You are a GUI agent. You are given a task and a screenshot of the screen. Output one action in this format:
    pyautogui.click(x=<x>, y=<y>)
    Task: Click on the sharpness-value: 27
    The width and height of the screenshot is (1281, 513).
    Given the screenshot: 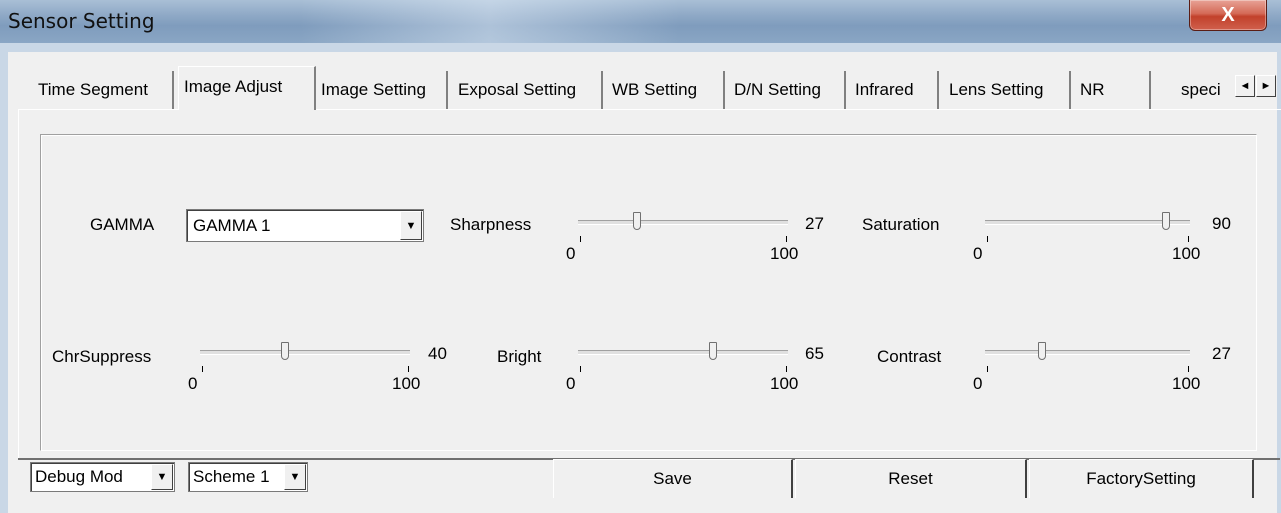 What is the action you would take?
    pyautogui.click(x=814, y=223)
    